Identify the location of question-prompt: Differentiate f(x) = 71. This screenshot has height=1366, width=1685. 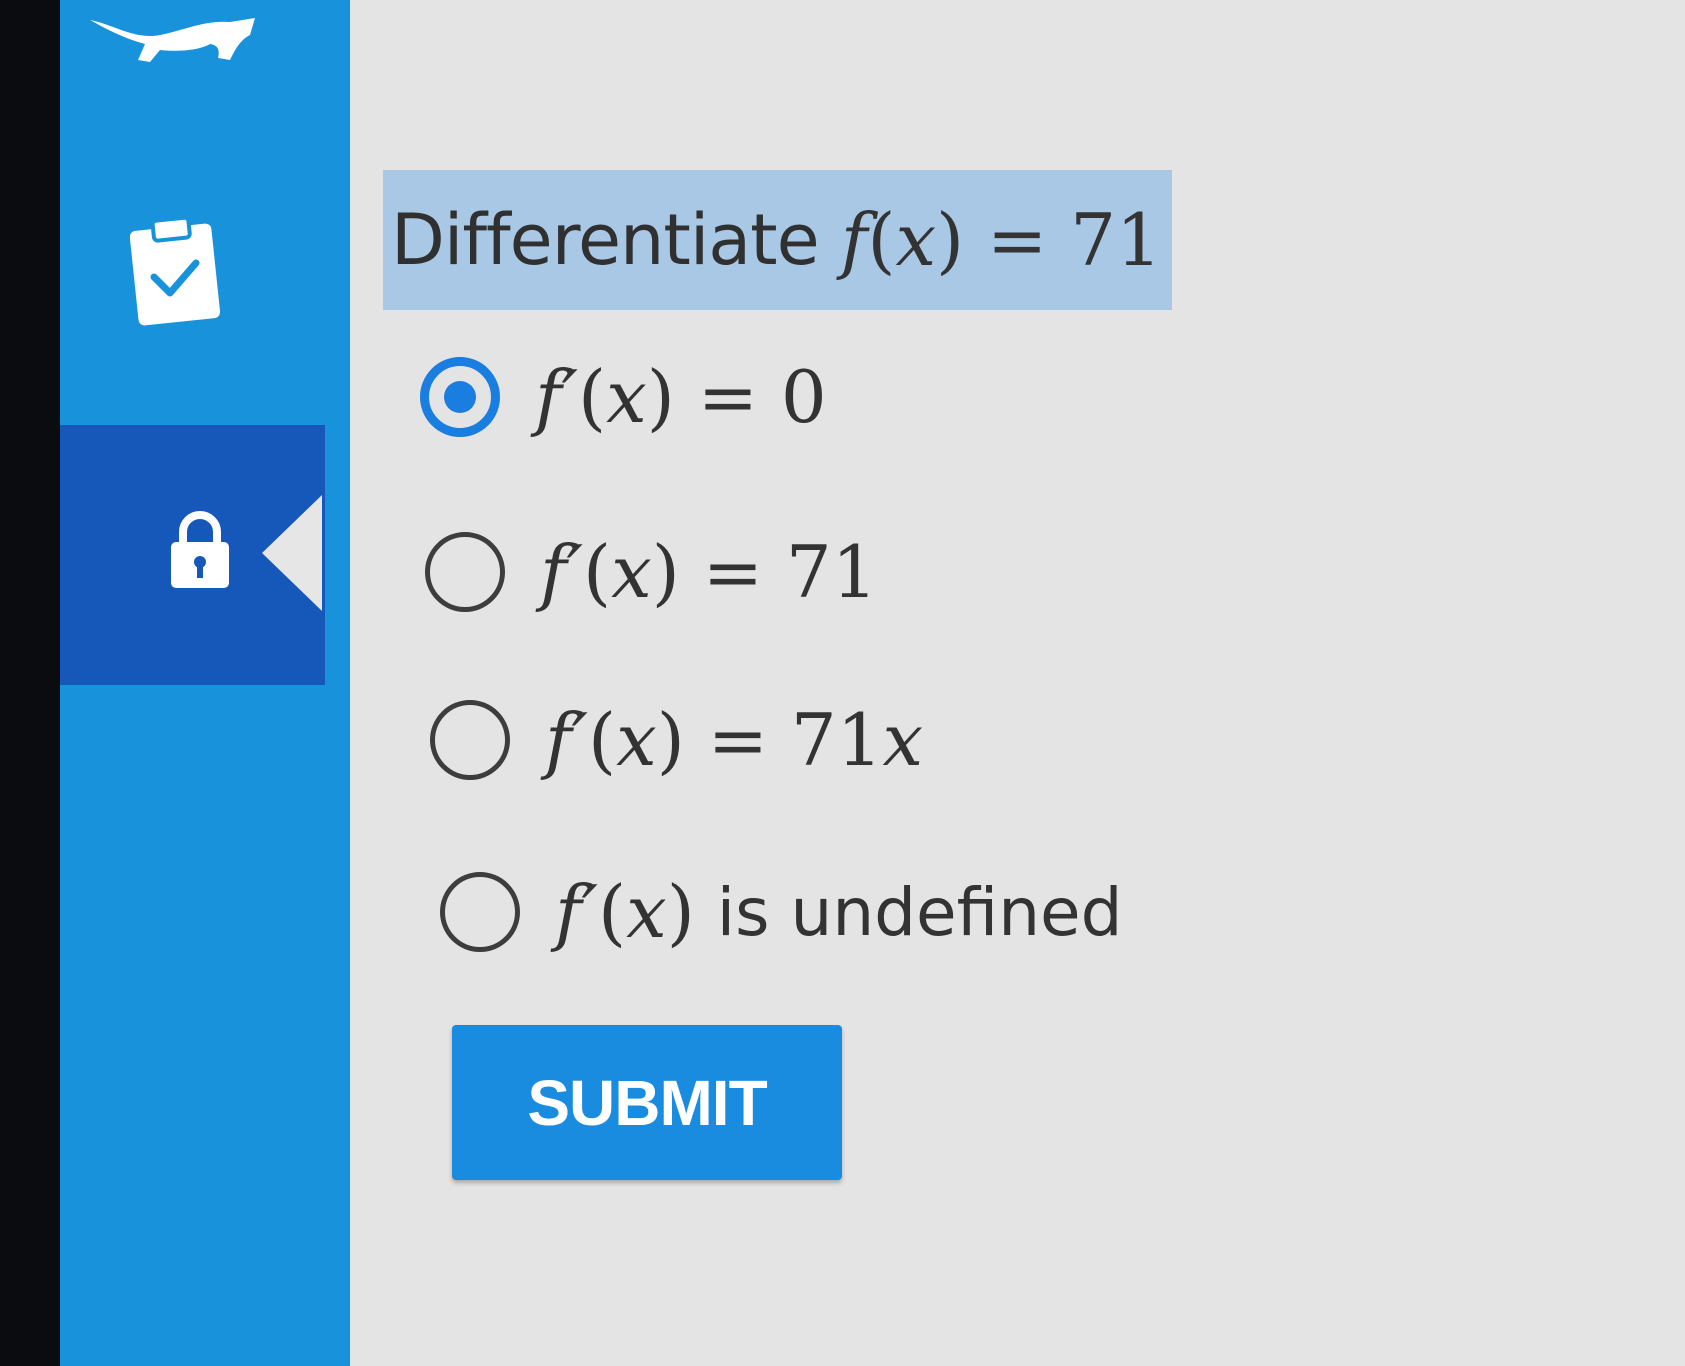
(777, 240).